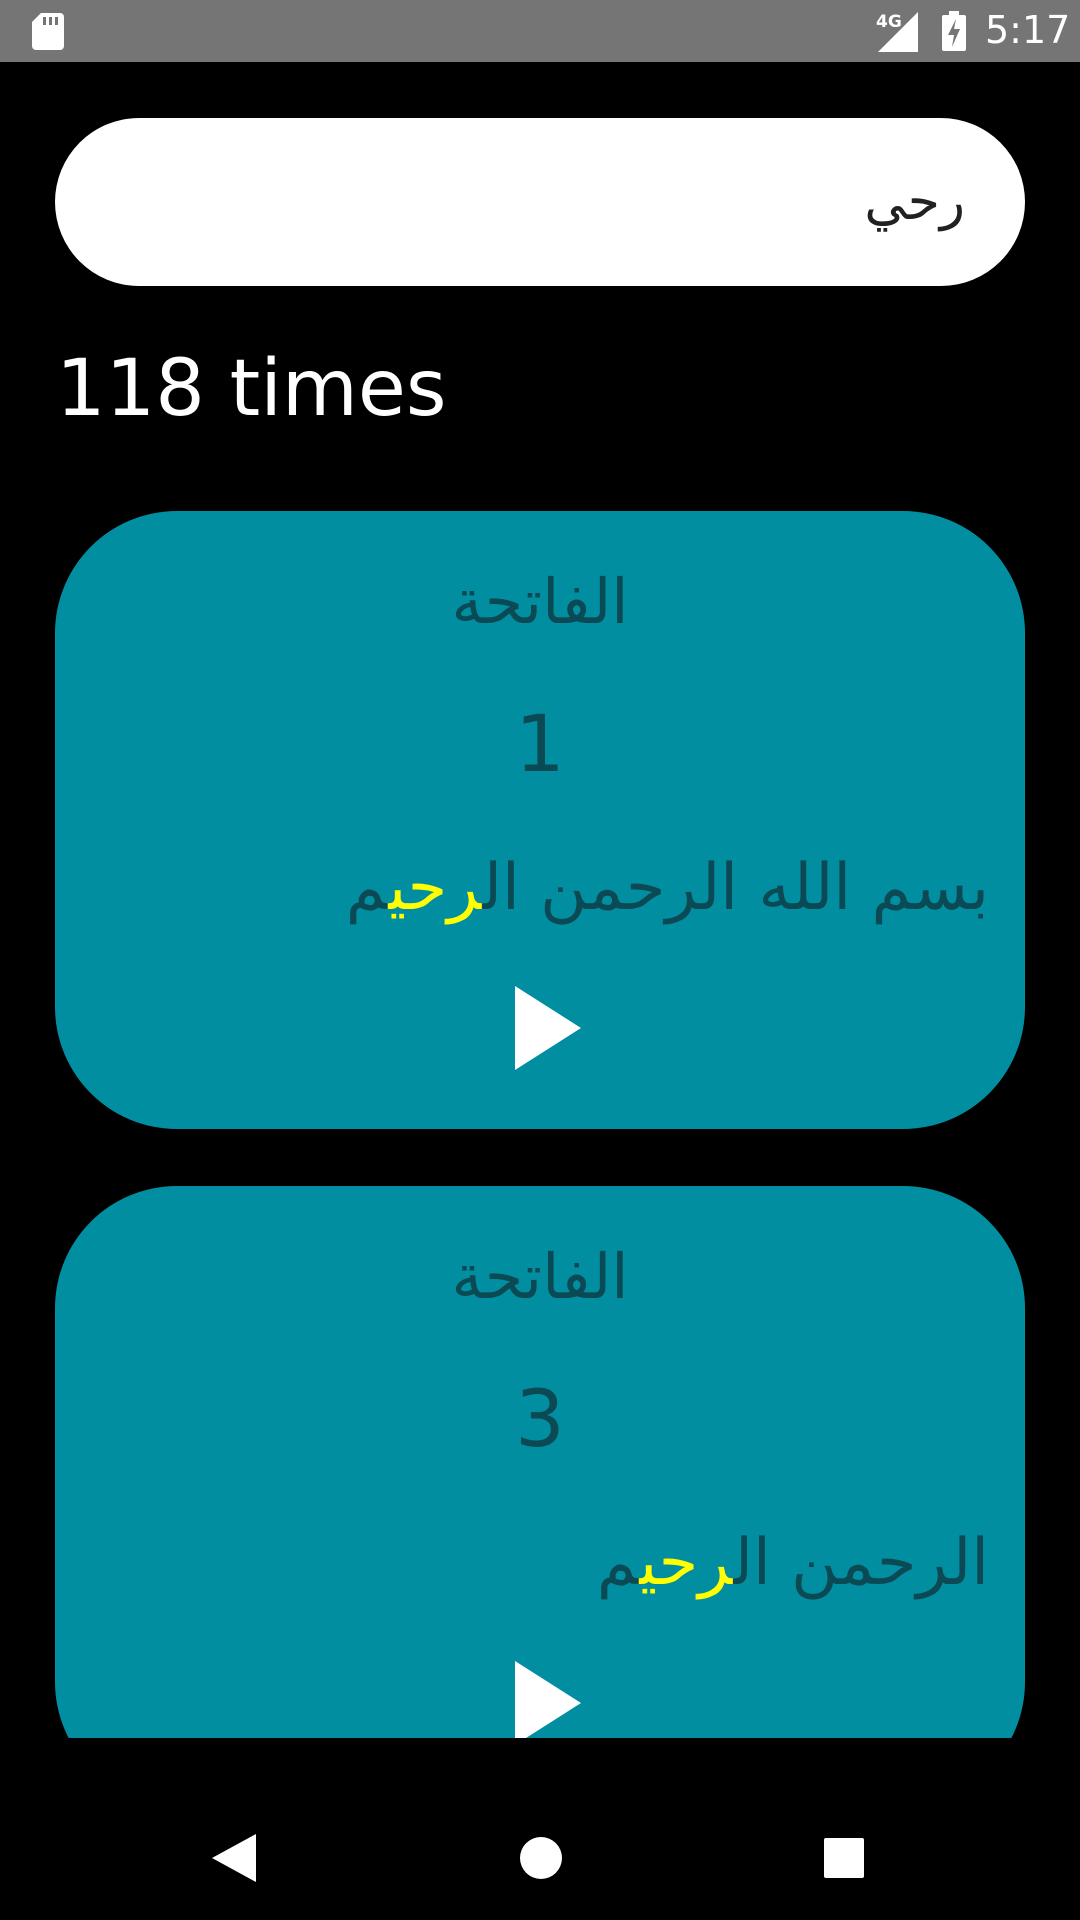 The height and width of the screenshot is (1920, 1080). What do you see at coordinates (541, 1858) in the screenshot?
I see `home-icon` at bounding box center [541, 1858].